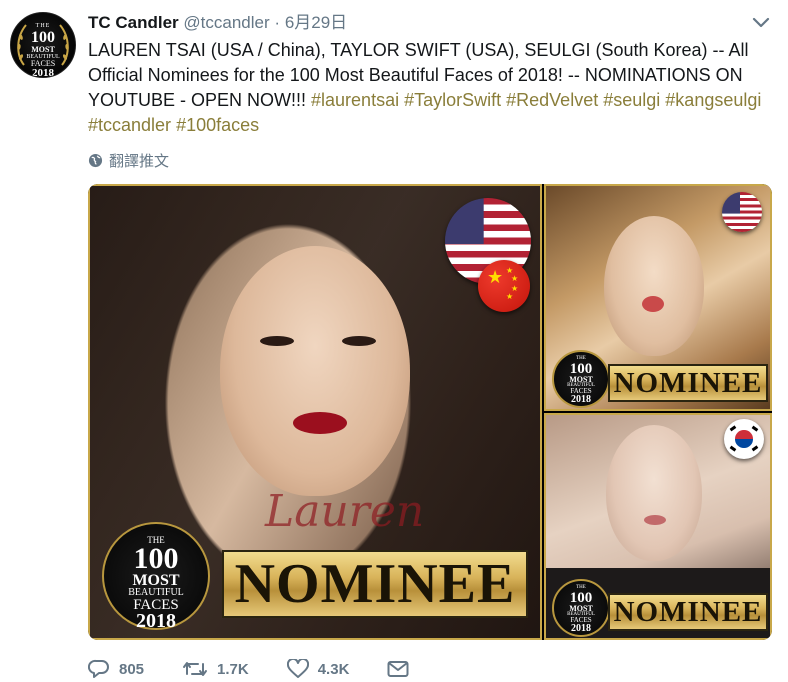 Image resolution: width=788 pixels, height=682 pixels. What do you see at coordinates (418, 23) in the screenshot?
I see `tweet-header: TC Candler @tccandler · 6月29日` at bounding box center [418, 23].